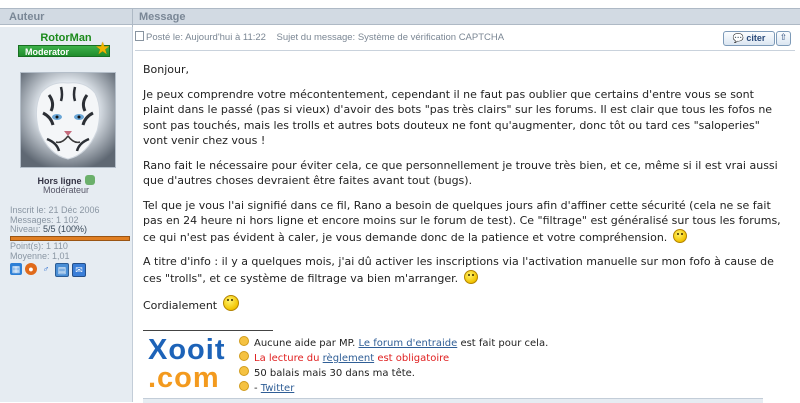  Describe the element at coordinates (348, 358) in the screenshot. I see `rules-link: règlement` at that location.